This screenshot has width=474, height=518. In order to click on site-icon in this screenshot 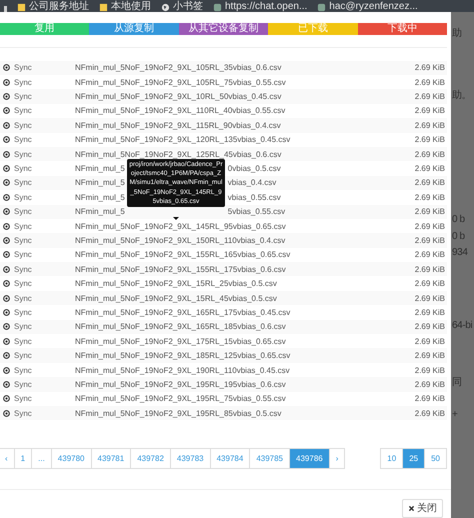, I will do `click(321, 7)`.